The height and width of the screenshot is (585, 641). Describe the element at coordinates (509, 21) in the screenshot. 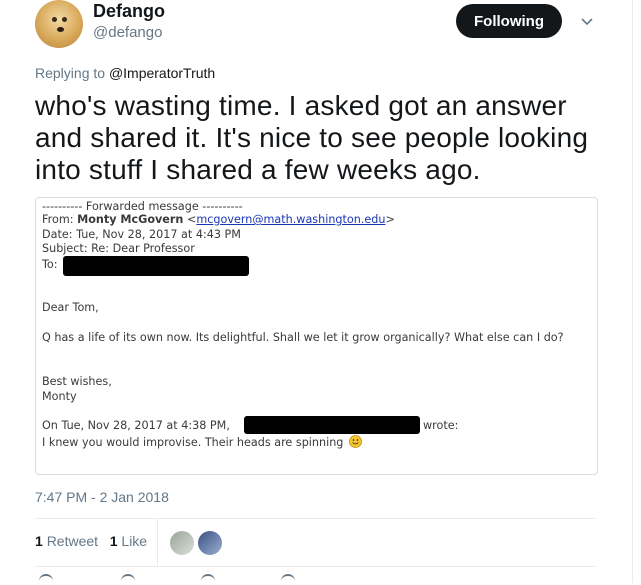

I see `following-button: Following` at that location.